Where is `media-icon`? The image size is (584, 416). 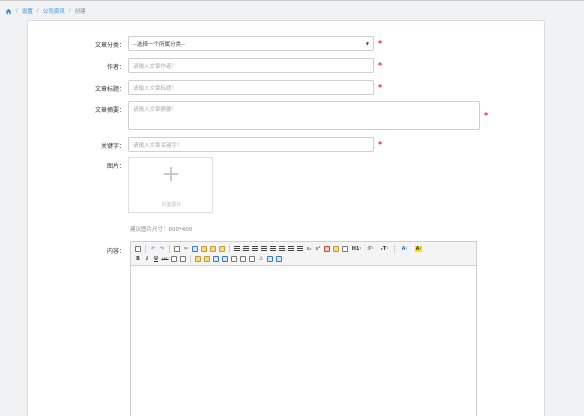
media-icon is located at coordinates (225, 259).